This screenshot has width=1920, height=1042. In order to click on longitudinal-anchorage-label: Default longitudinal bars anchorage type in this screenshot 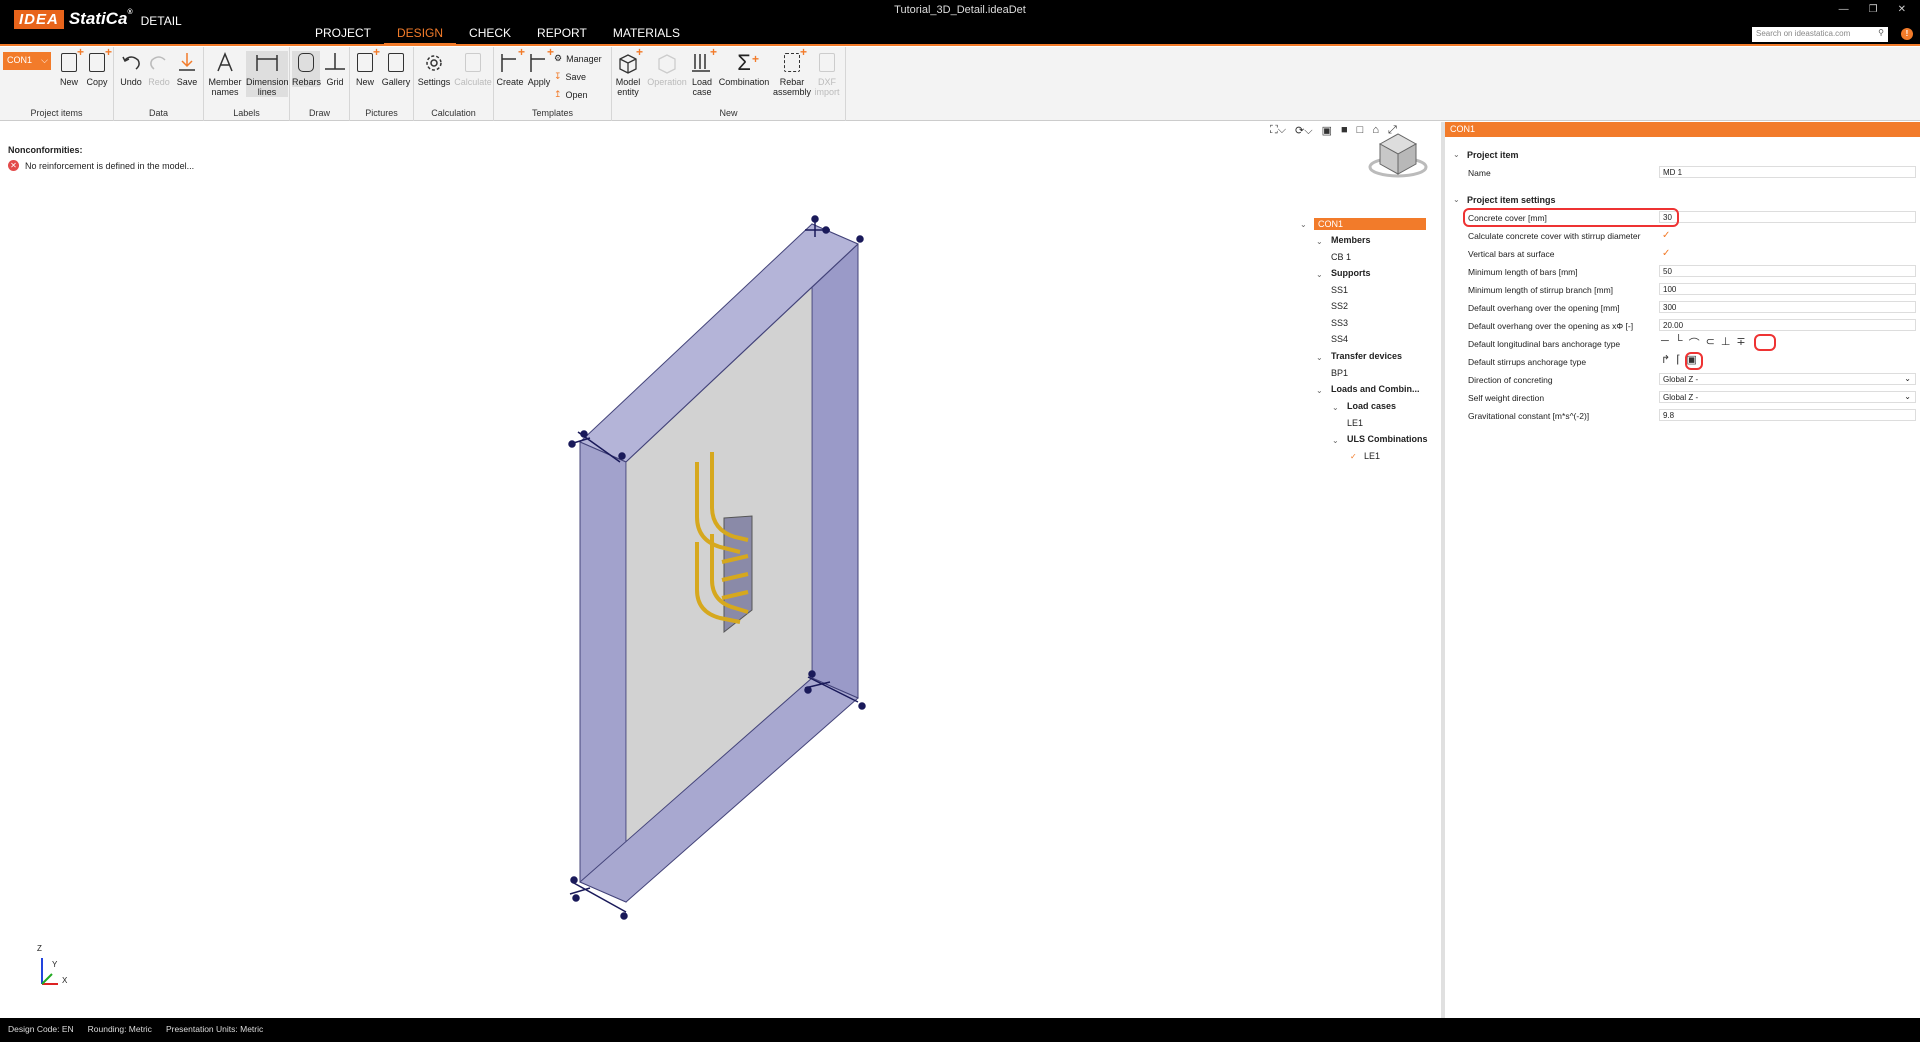, I will do `click(1544, 344)`.